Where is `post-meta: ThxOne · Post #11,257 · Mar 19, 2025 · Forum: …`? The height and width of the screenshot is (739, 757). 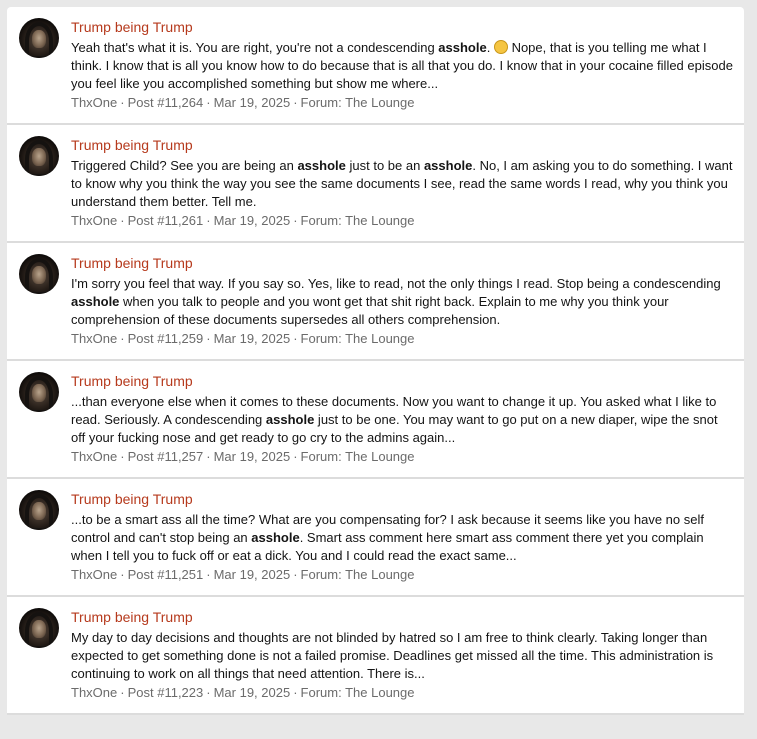 post-meta: ThxOne · Post #11,257 · Mar 19, 2025 · Forum: … is located at coordinates (402, 457).